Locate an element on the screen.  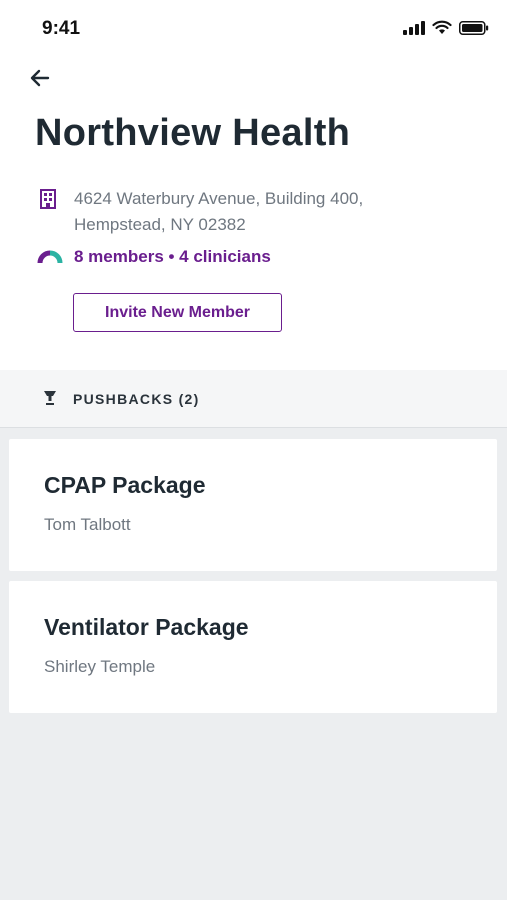
pushback-title: CPAP Package is located at coordinates (125, 485).